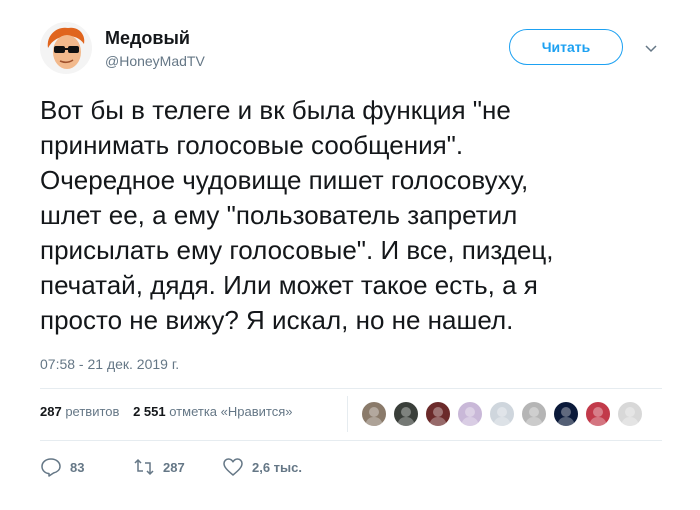  I want to click on retweets-stat: 287 ретвитов, so click(79, 411).